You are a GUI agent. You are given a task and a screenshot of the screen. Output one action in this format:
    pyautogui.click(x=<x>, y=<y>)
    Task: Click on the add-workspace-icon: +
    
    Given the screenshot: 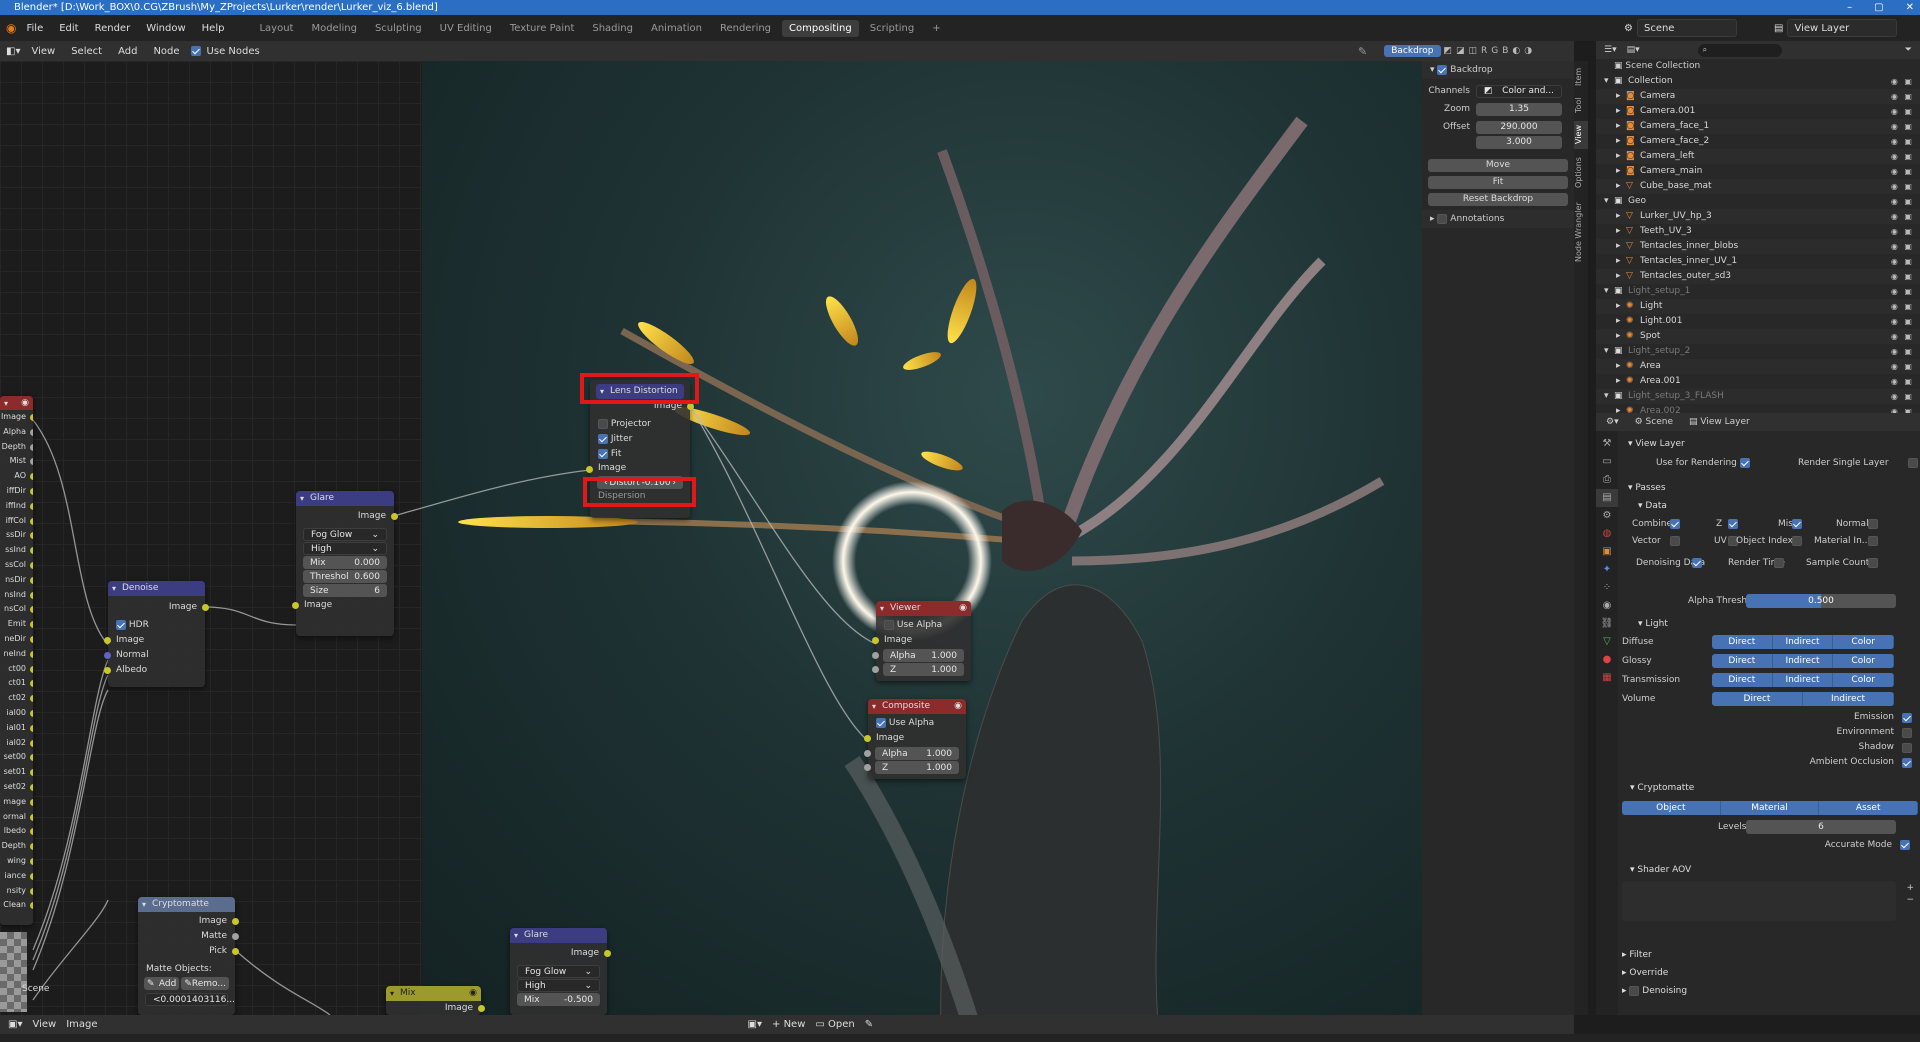 What is the action you would take?
    pyautogui.click(x=936, y=28)
    